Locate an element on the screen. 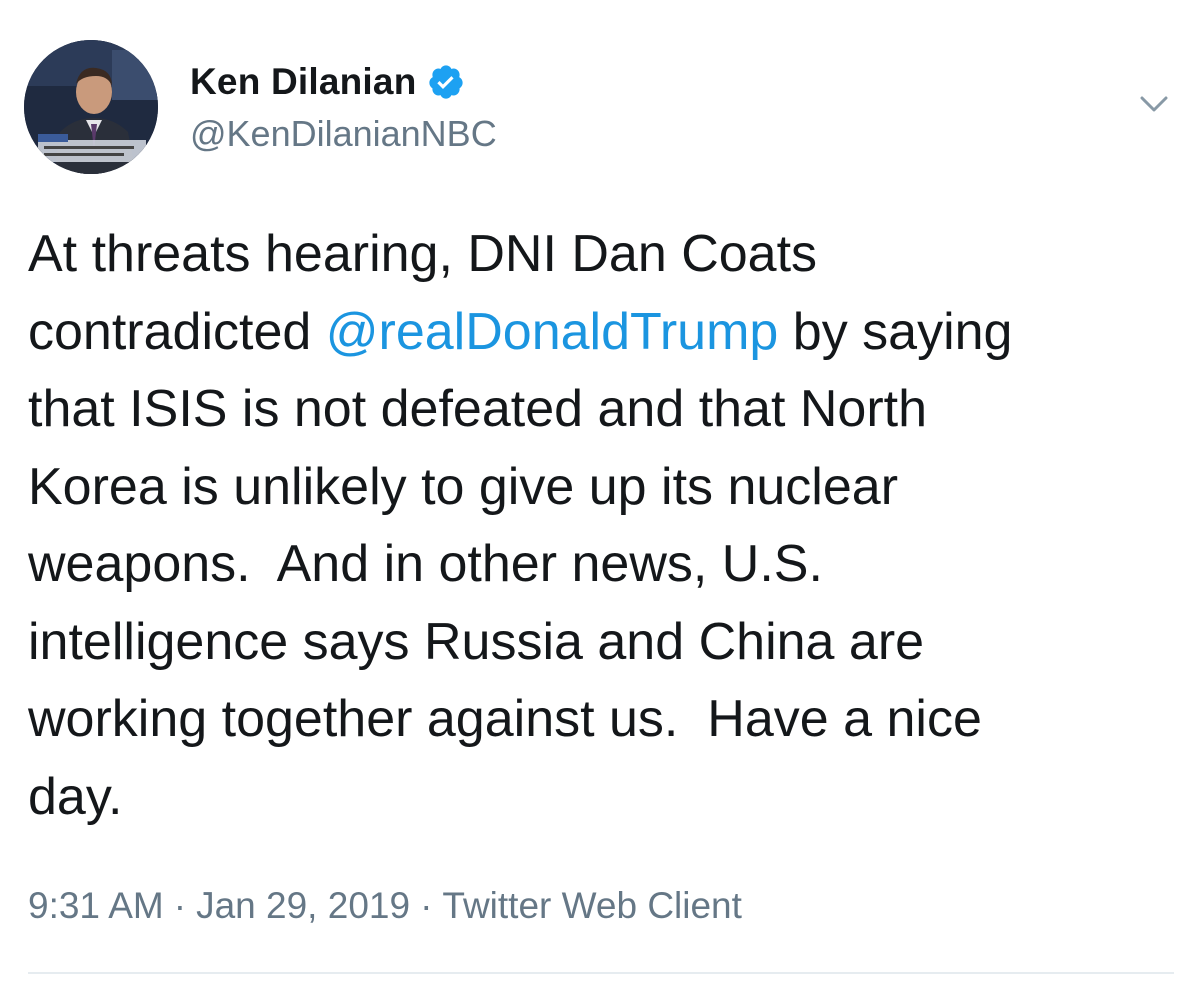  tweet-text-span: by saying is located at coordinates (895, 331).